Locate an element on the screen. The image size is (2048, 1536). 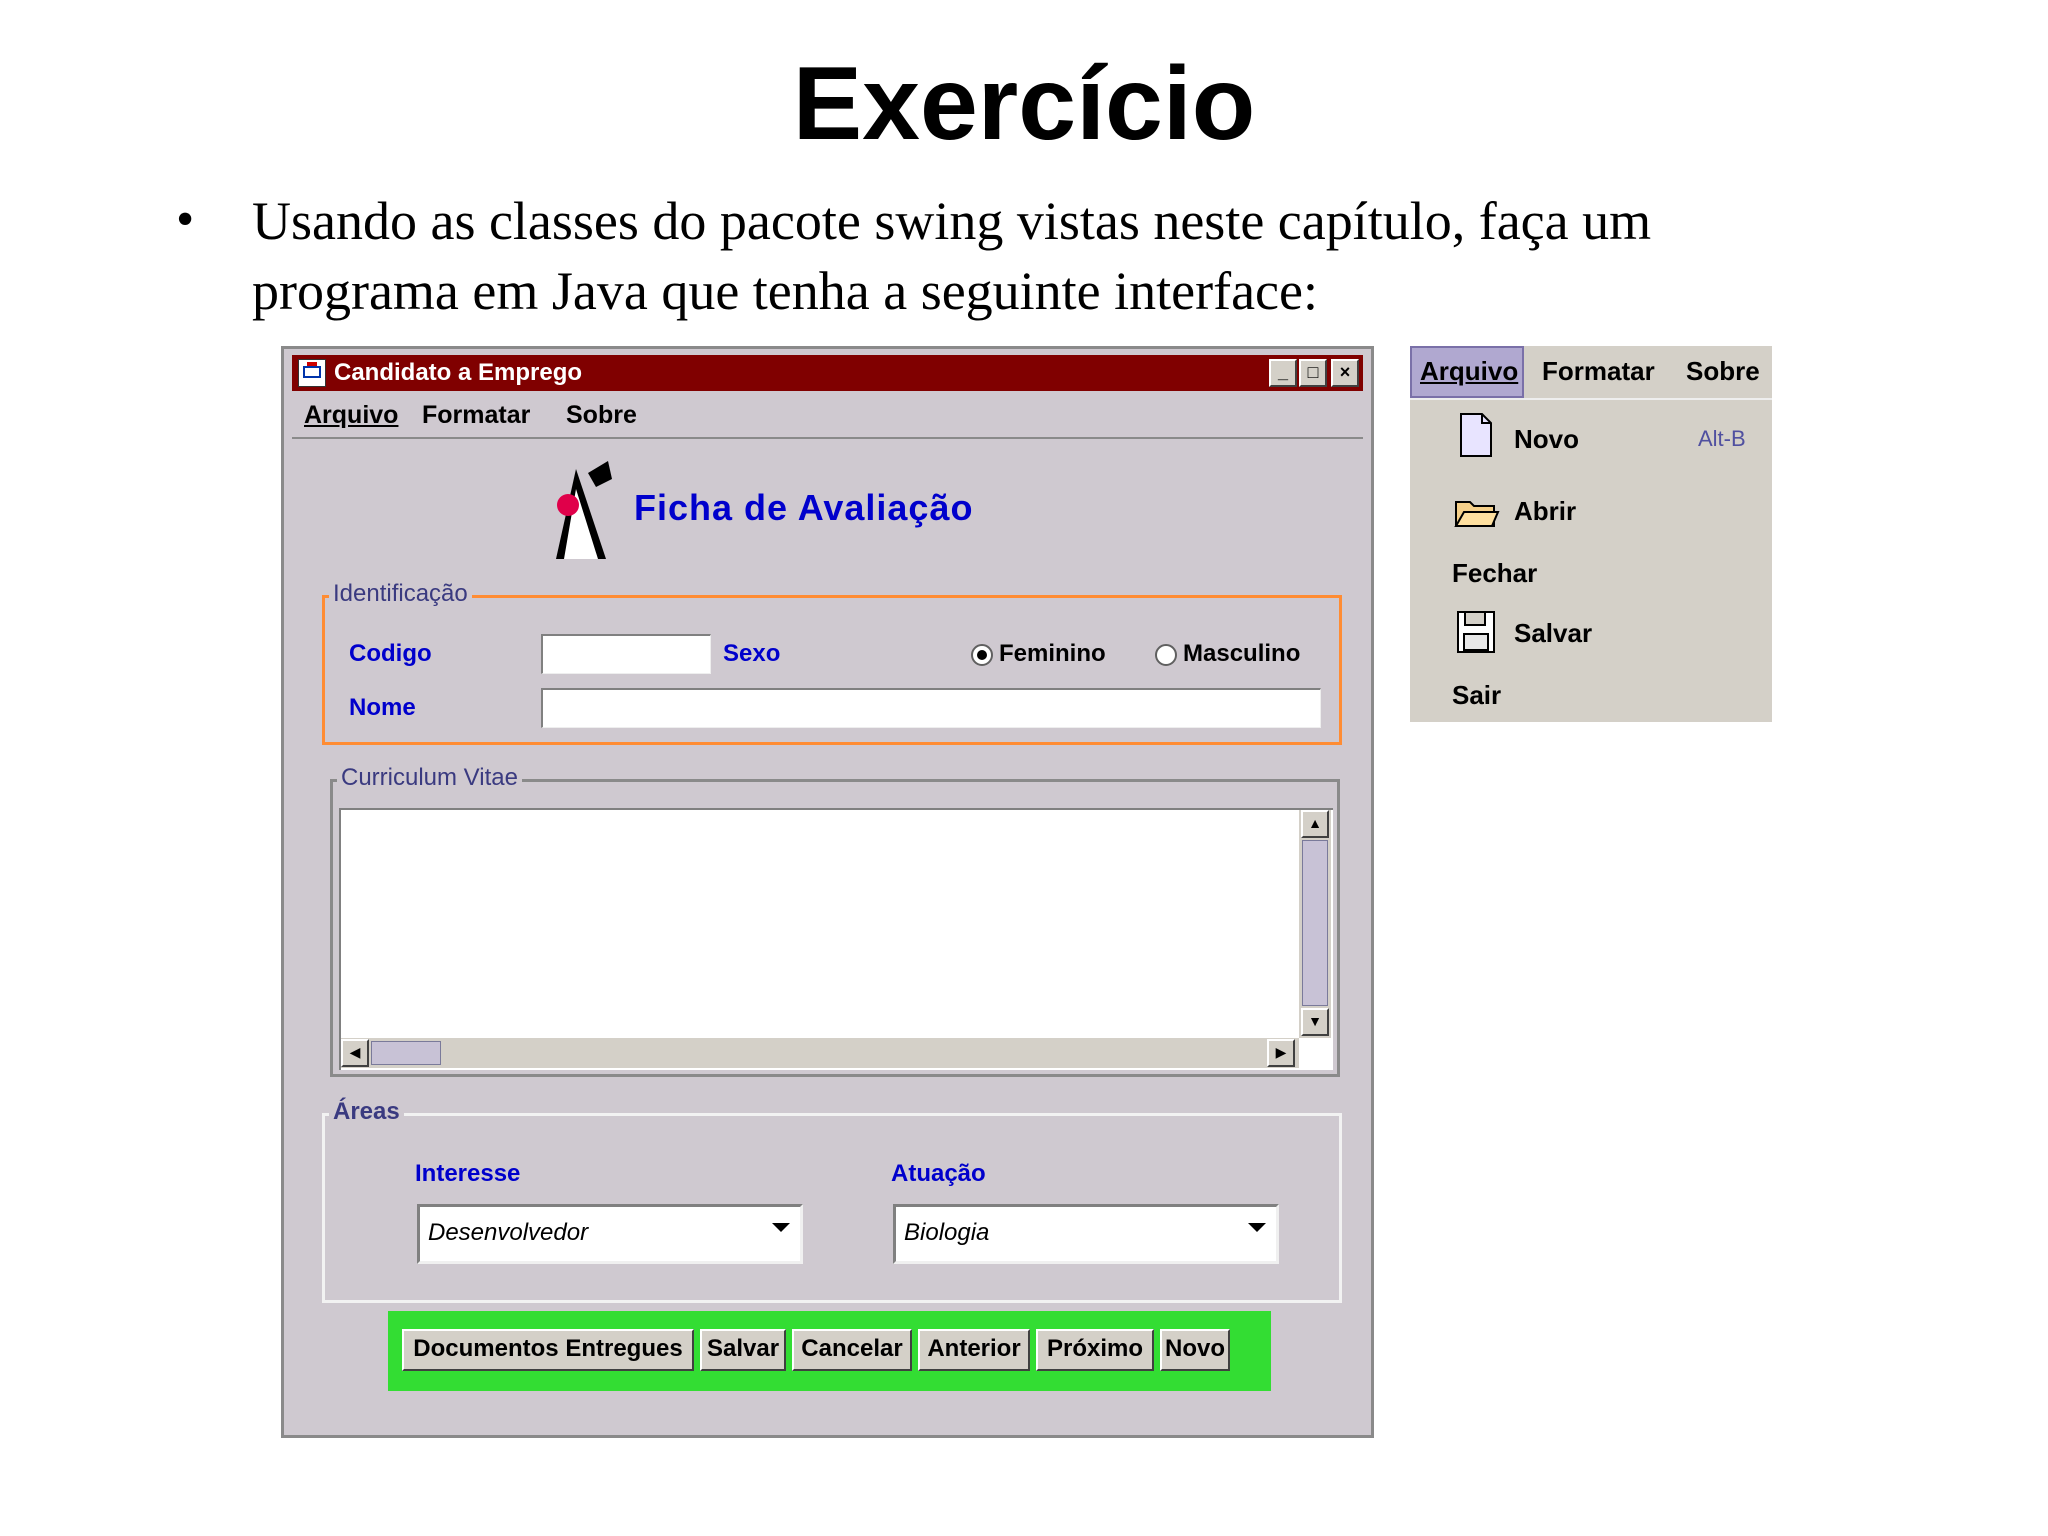
menu-item-fechar: Fechar is located at coordinates (1494, 573).